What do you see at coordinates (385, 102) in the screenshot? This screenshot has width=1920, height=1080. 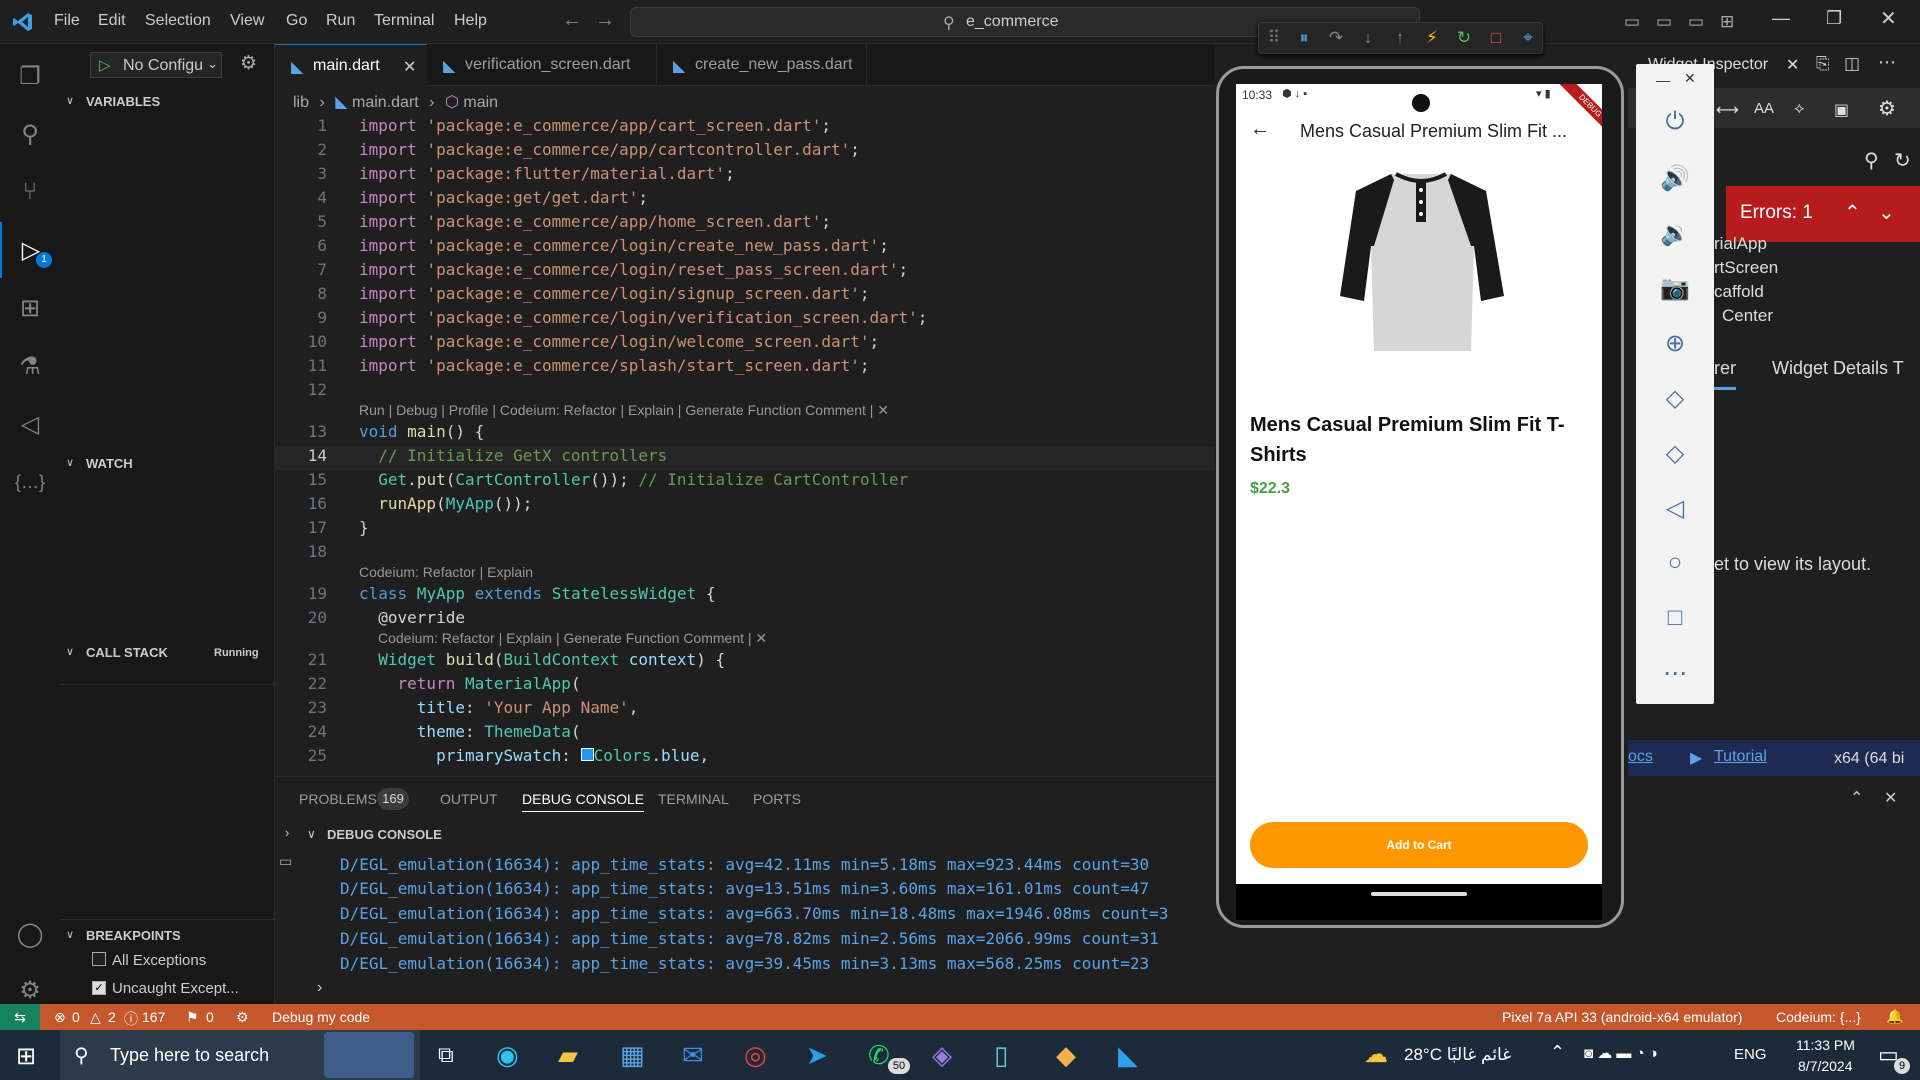 I see `breadcrumb-file: main.dart` at bounding box center [385, 102].